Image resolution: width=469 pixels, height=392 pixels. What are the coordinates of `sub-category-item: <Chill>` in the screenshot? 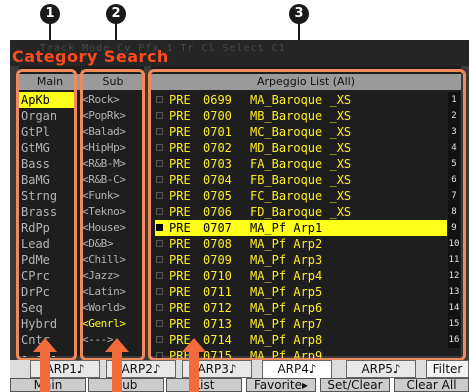 It's located at (111, 260).